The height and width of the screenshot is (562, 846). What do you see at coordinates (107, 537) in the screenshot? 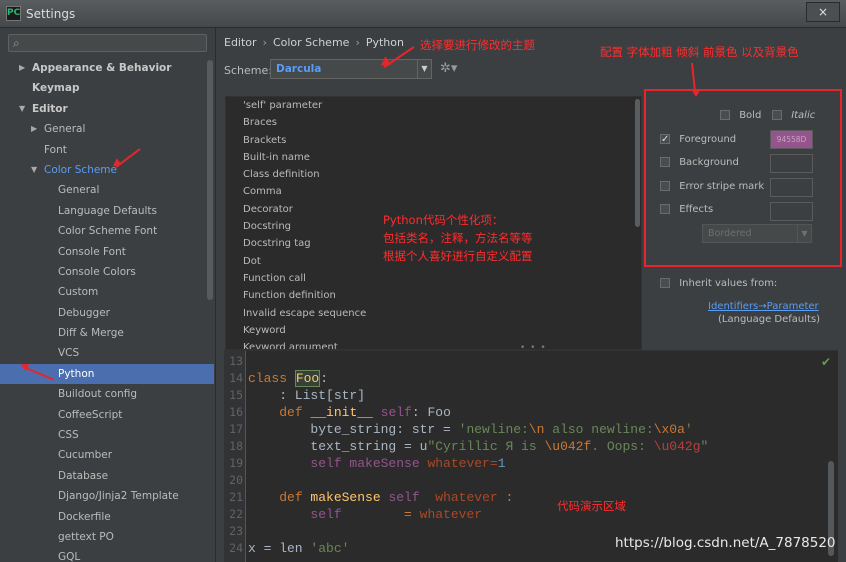
I see `sidebar-item: gettext PO` at bounding box center [107, 537].